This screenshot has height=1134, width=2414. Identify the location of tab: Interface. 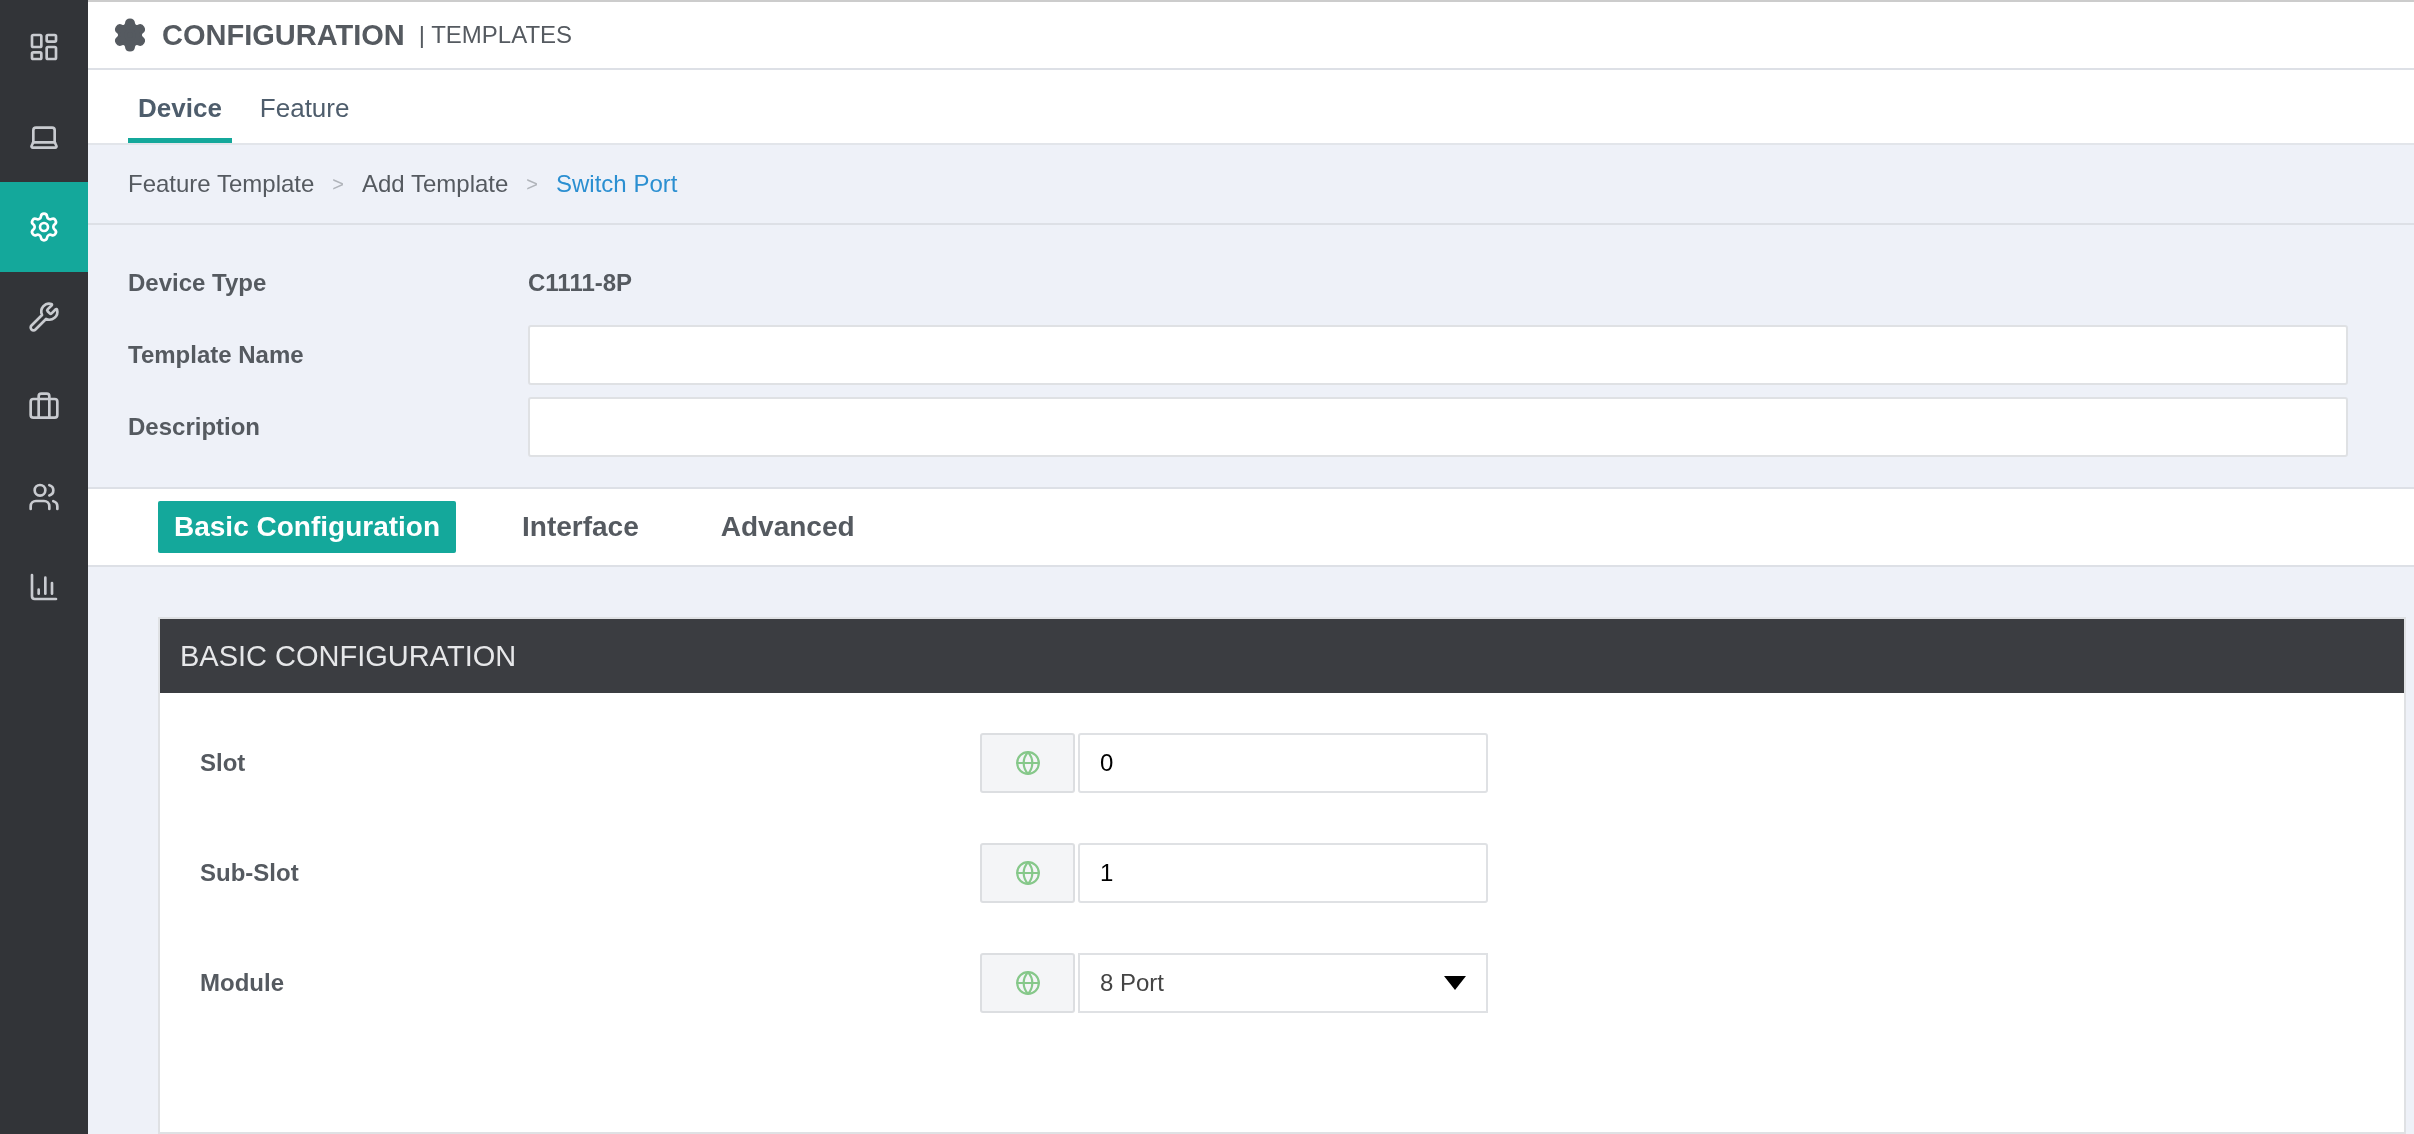
(580, 527).